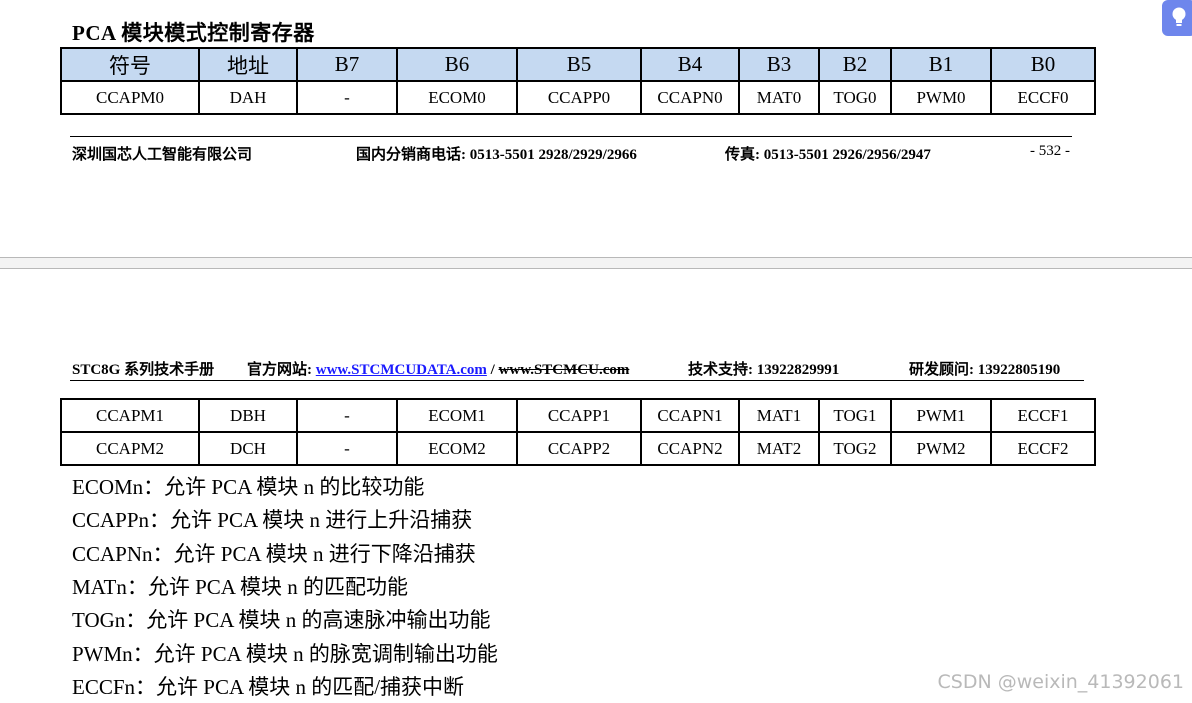 This screenshot has width=1192, height=703. Describe the element at coordinates (941, 64) in the screenshot. I see `header-cell: B1` at that location.